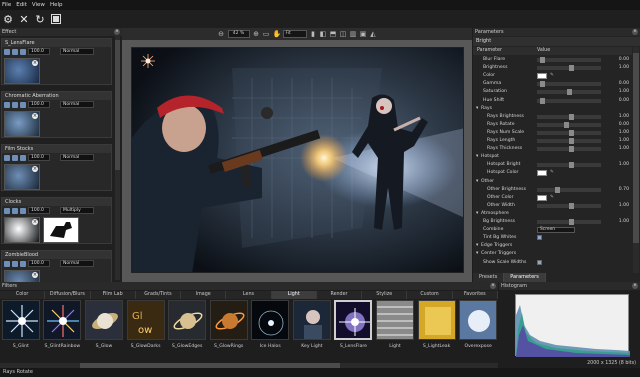 The image size is (640, 377). I want to click on filter-thumbnail: Gl ow, so click(145, 320).